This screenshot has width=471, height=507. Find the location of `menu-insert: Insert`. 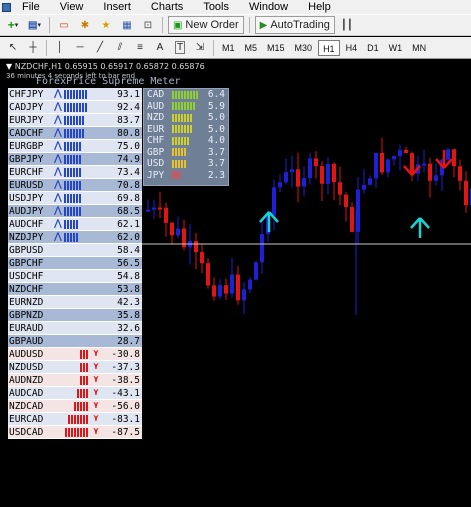

menu-insert: Insert is located at coordinates (118, 7).